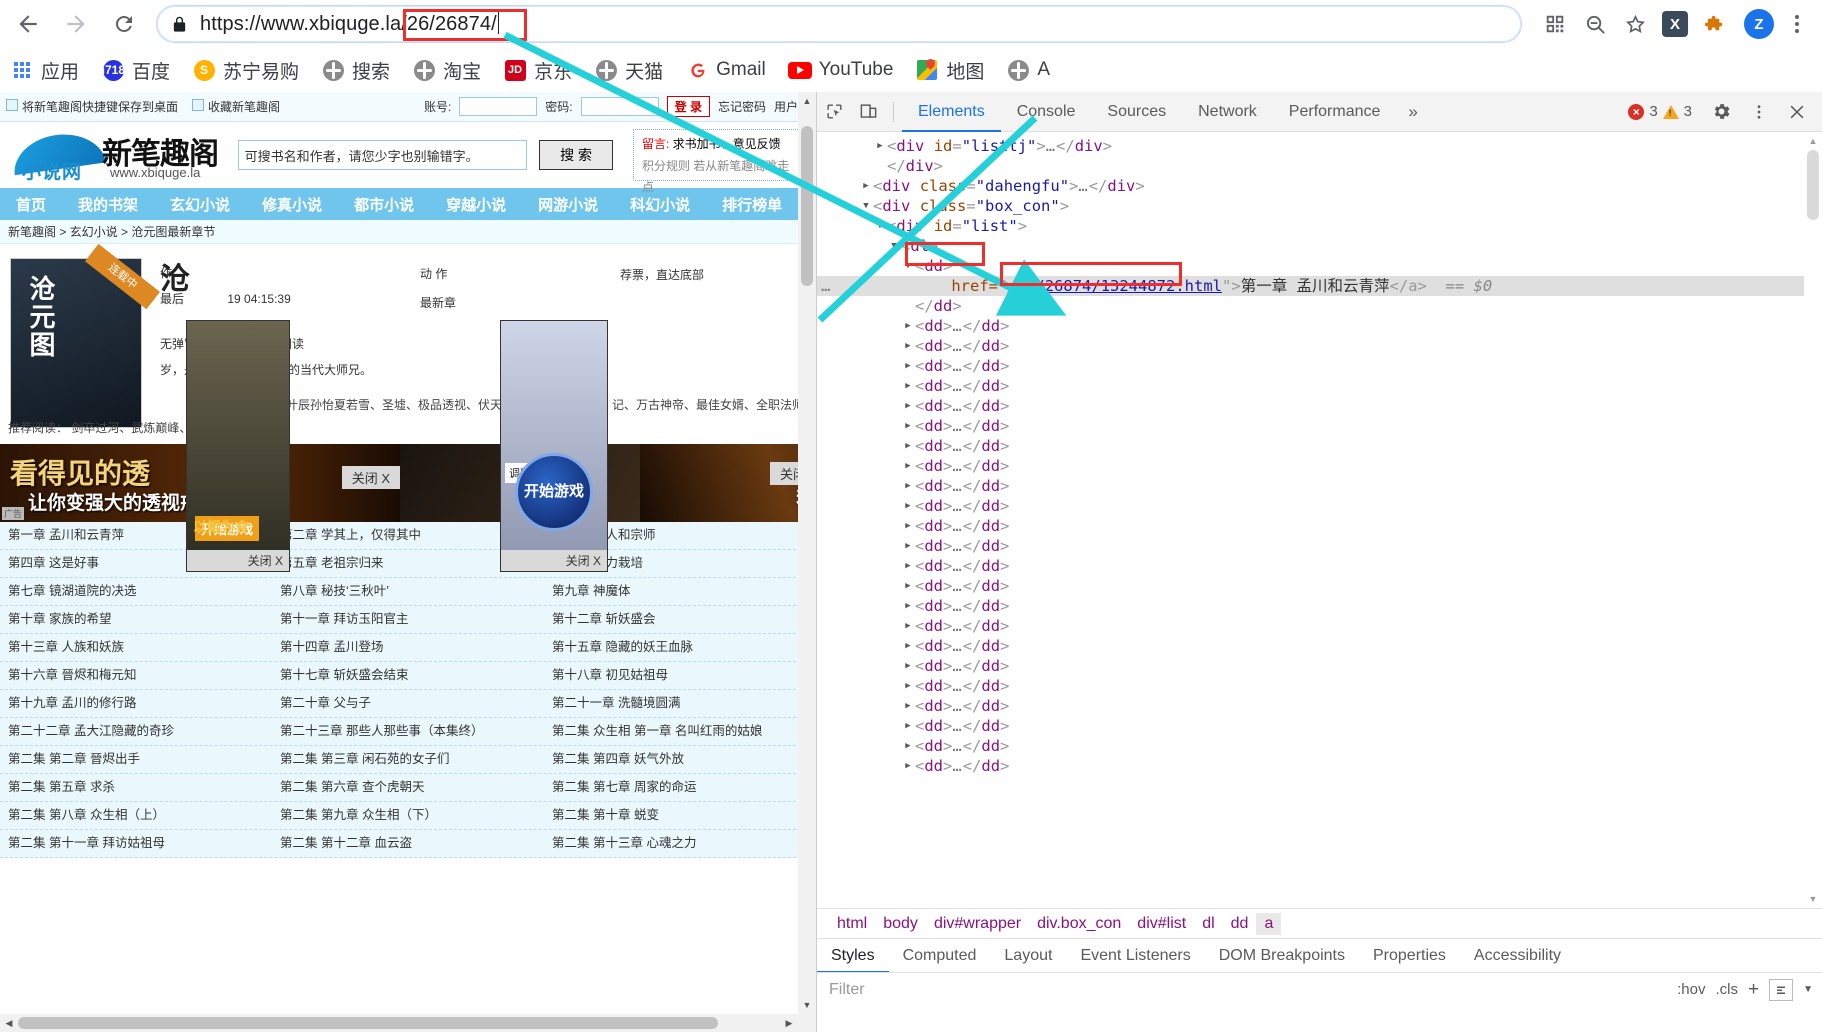 The image size is (1822, 1032). What do you see at coordinates (1813, 520) in the screenshot?
I see `dom-tree-scrollbar: ▲ ▼` at bounding box center [1813, 520].